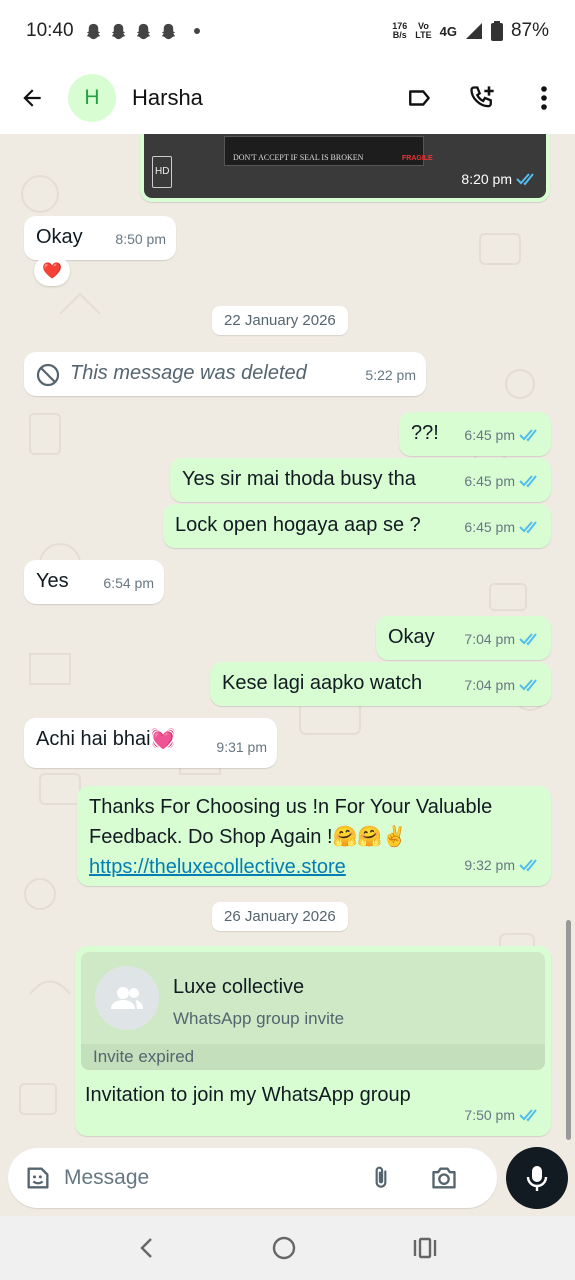  I want to click on message-time: 9:32 pm, so click(489, 865).